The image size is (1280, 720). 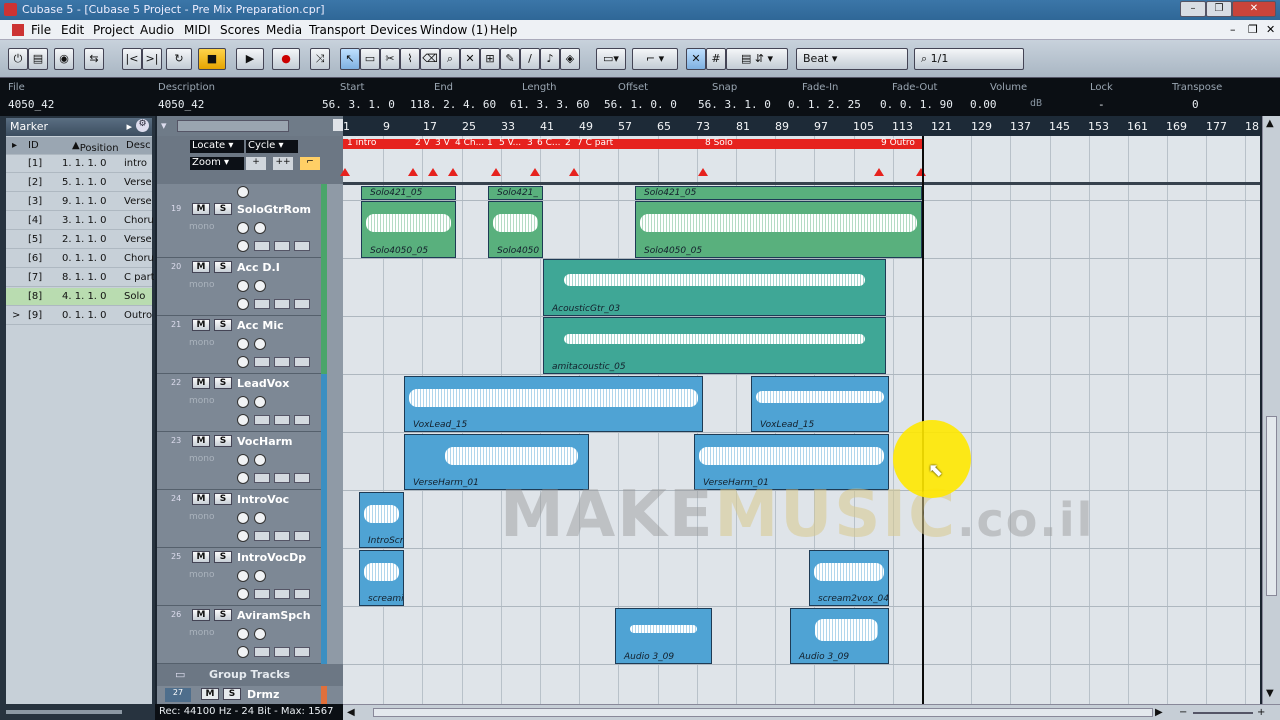 What do you see at coordinates (274, 615) in the screenshot?
I see `track-name: AviramSpch` at bounding box center [274, 615].